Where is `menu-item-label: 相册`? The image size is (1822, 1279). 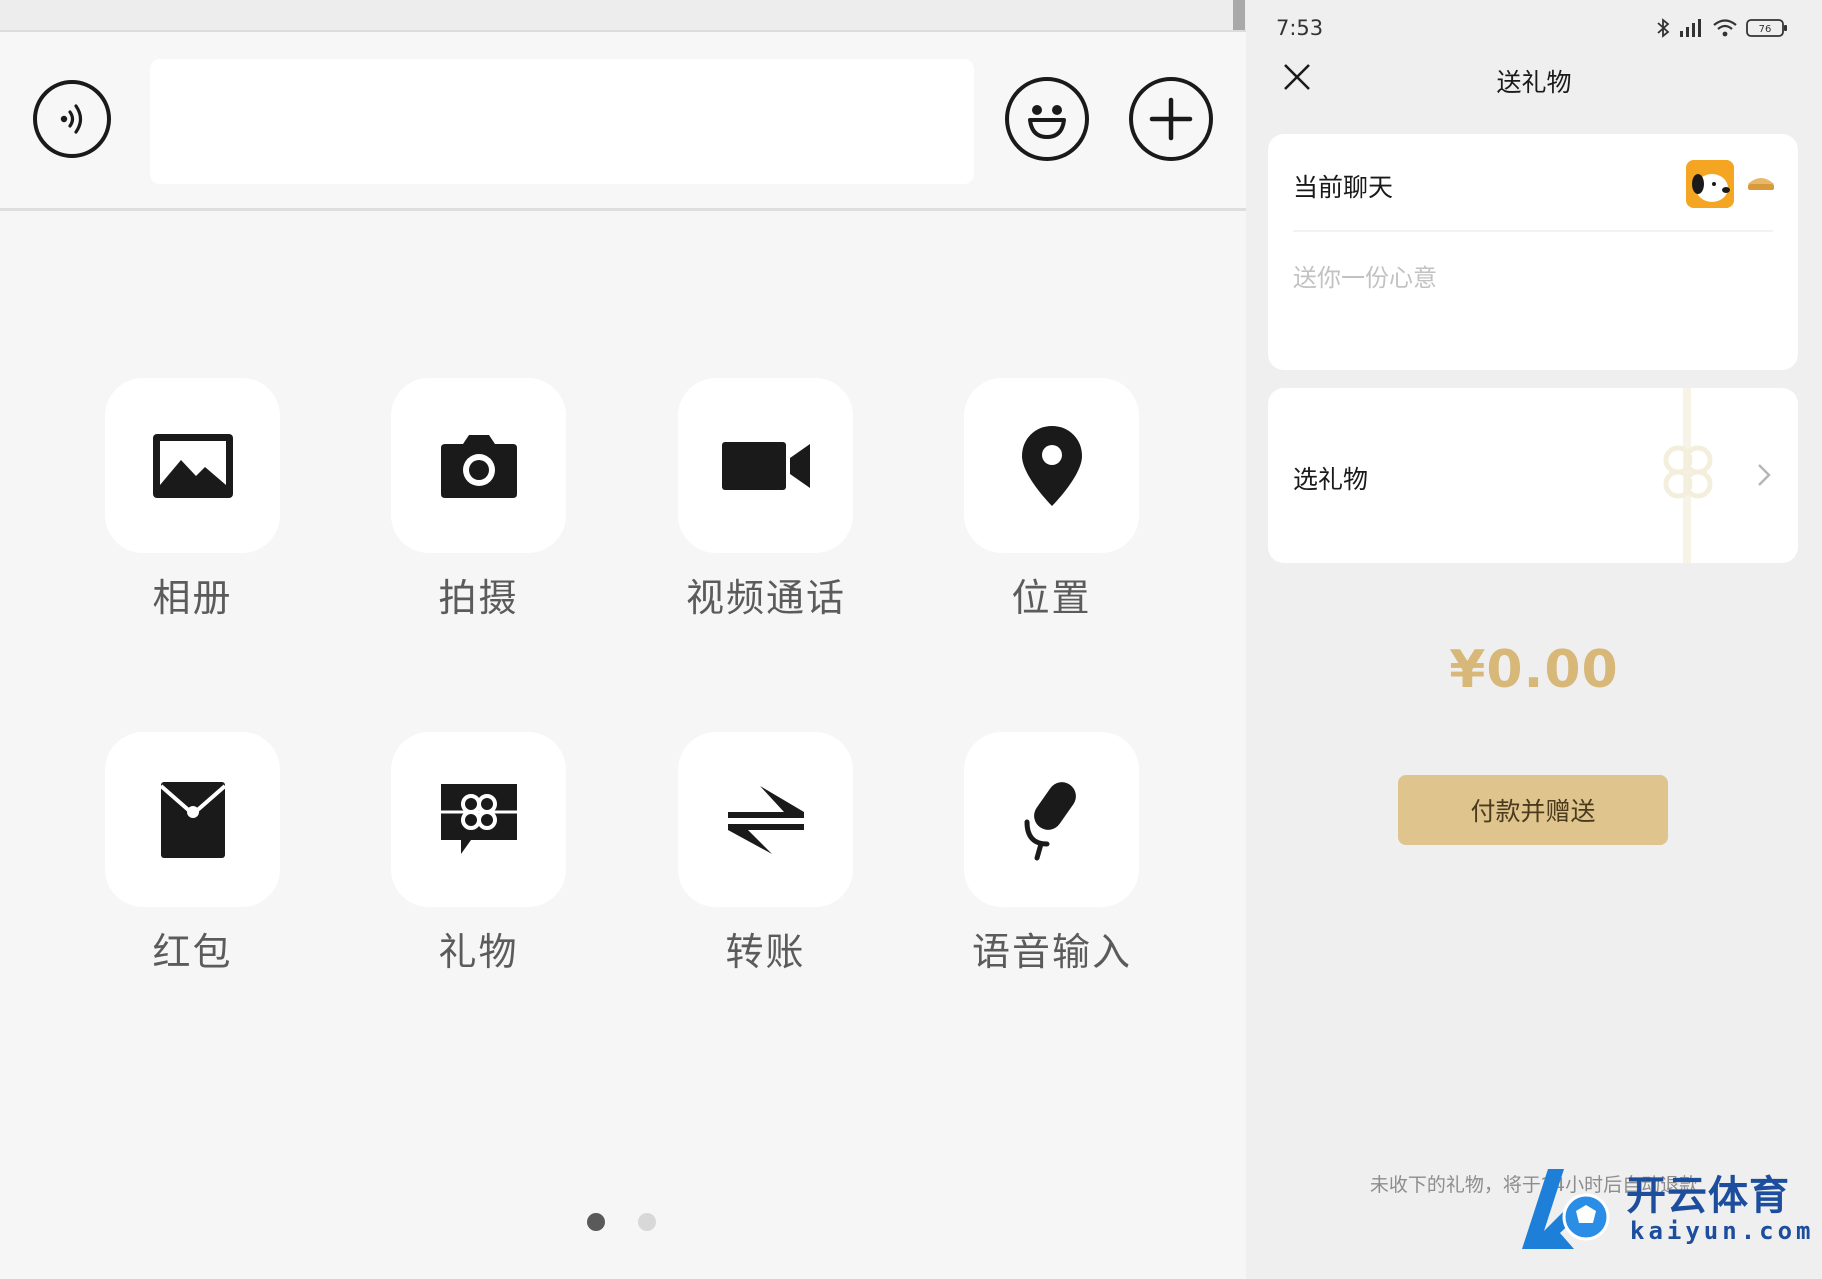
menu-item-label: 相册 is located at coordinates (192, 598).